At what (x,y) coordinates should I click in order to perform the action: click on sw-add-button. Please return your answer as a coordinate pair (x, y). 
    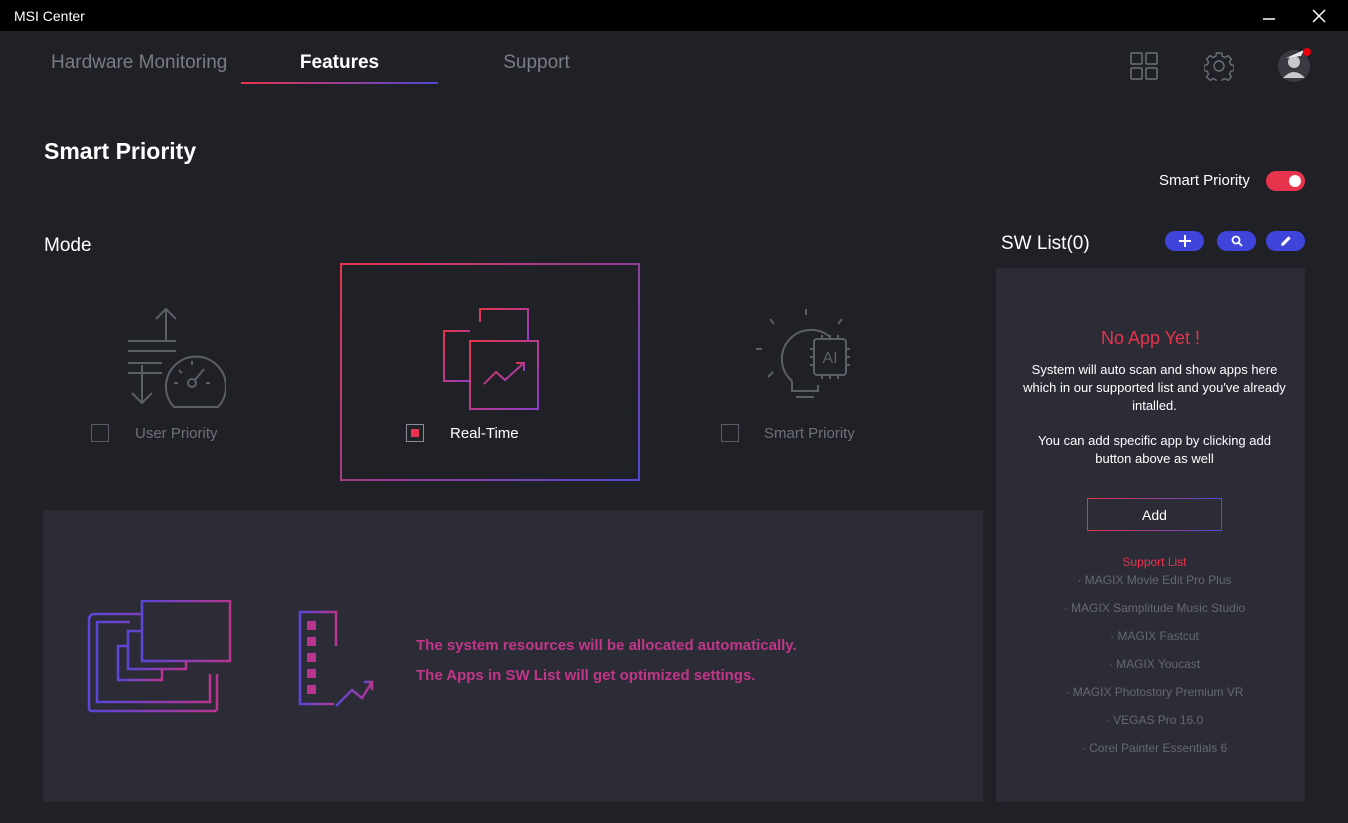
    Looking at the image, I should click on (1184, 241).